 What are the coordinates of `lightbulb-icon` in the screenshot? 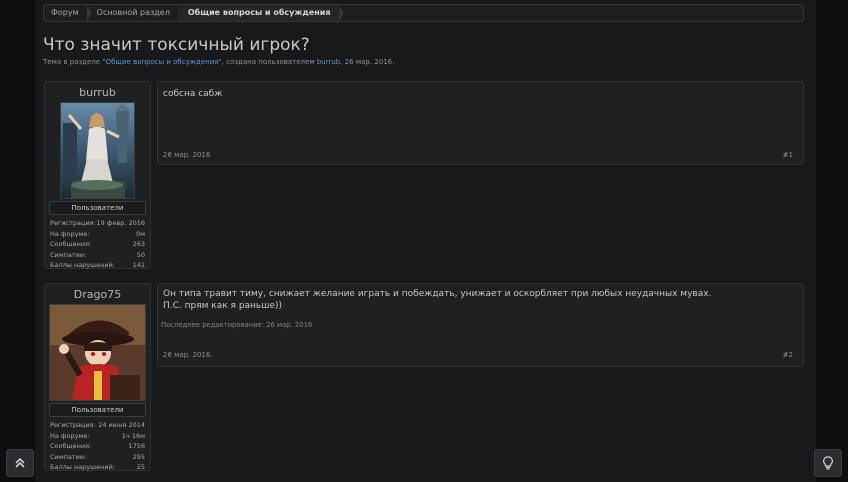 It's located at (828, 463).